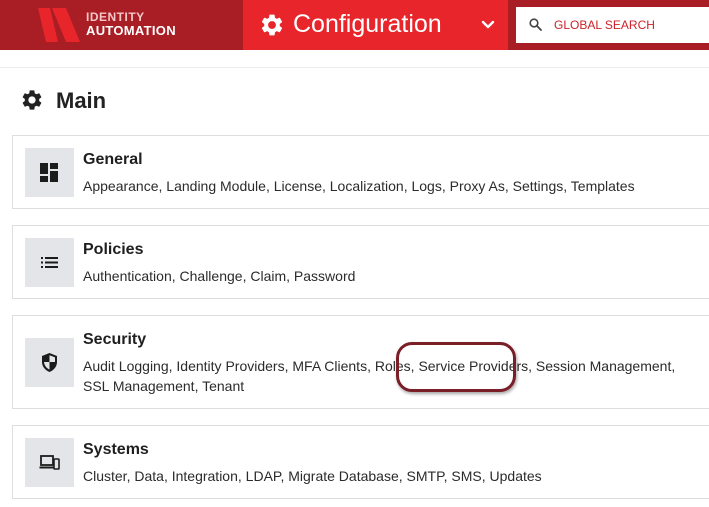 The height and width of the screenshot is (507, 709). I want to click on global-search-input, so click(631, 25).